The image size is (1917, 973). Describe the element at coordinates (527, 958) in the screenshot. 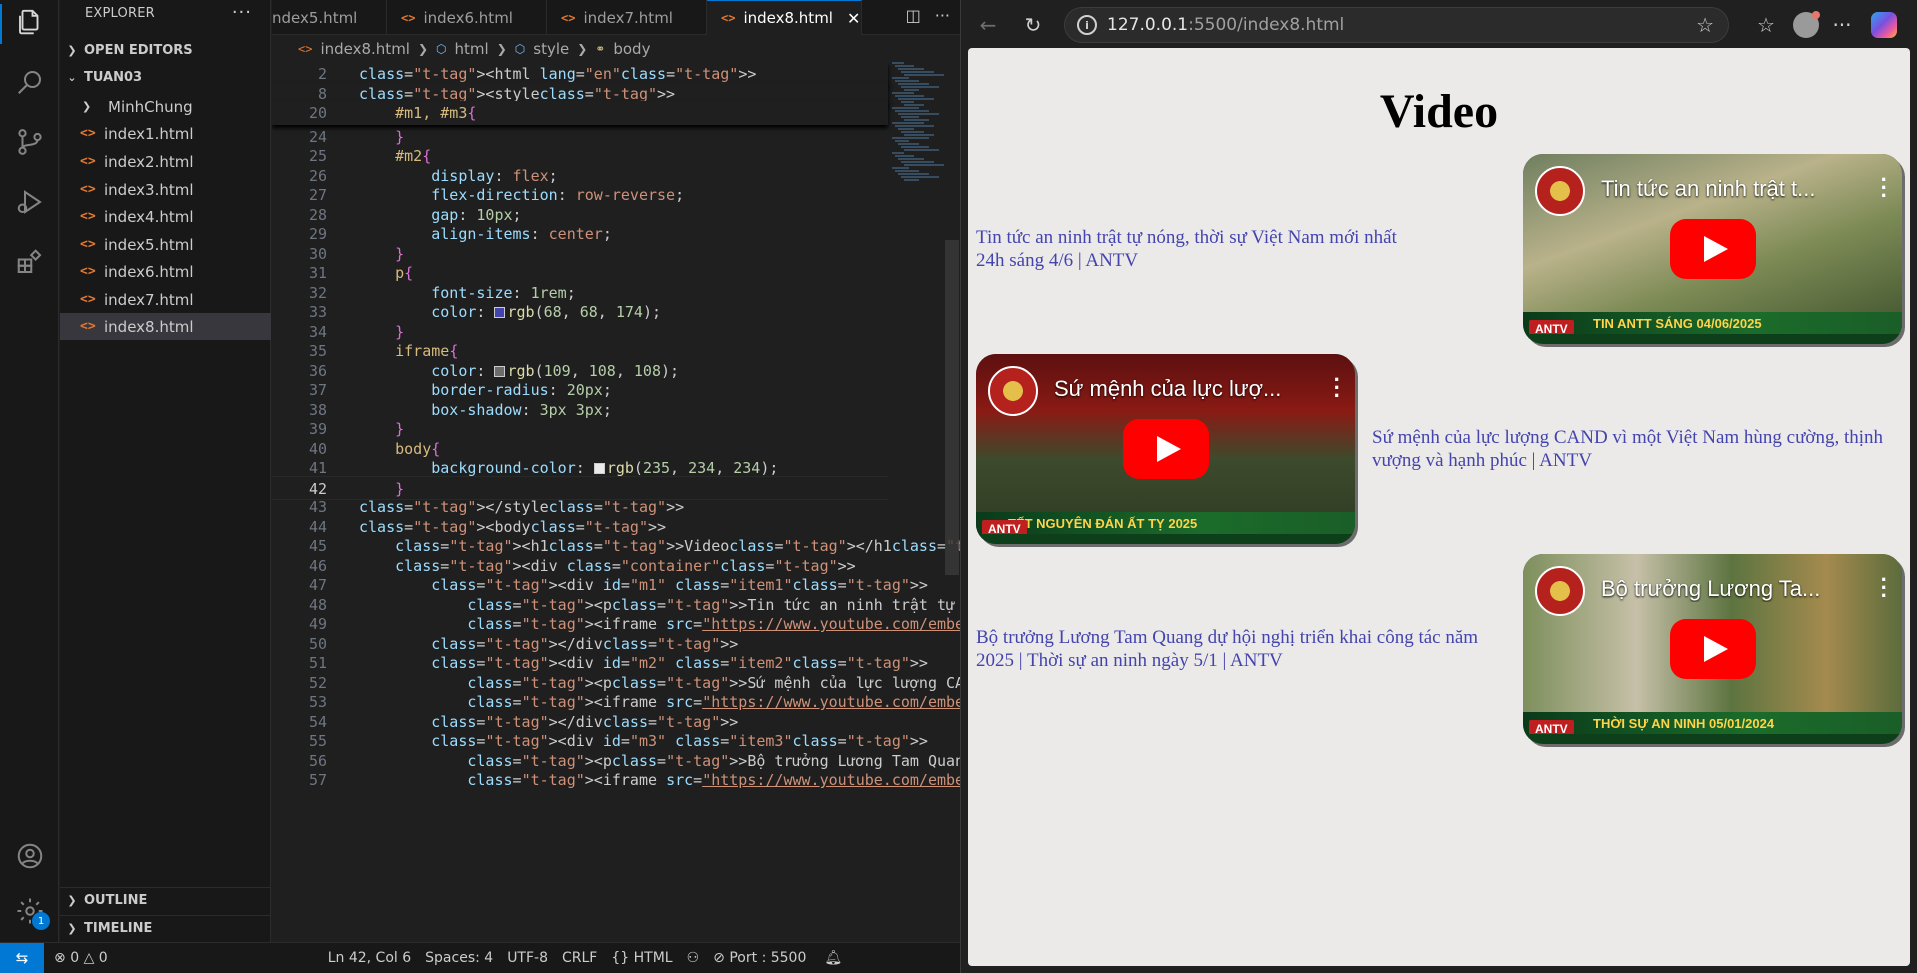

I see `encoding: UTF-8` at that location.